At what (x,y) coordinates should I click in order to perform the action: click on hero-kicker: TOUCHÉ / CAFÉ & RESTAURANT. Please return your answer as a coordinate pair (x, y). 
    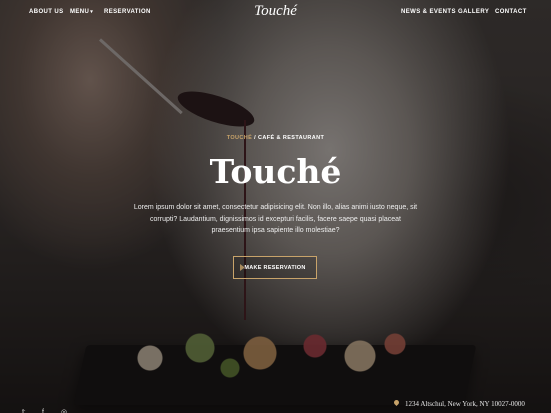
    Looking at the image, I should click on (275, 138).